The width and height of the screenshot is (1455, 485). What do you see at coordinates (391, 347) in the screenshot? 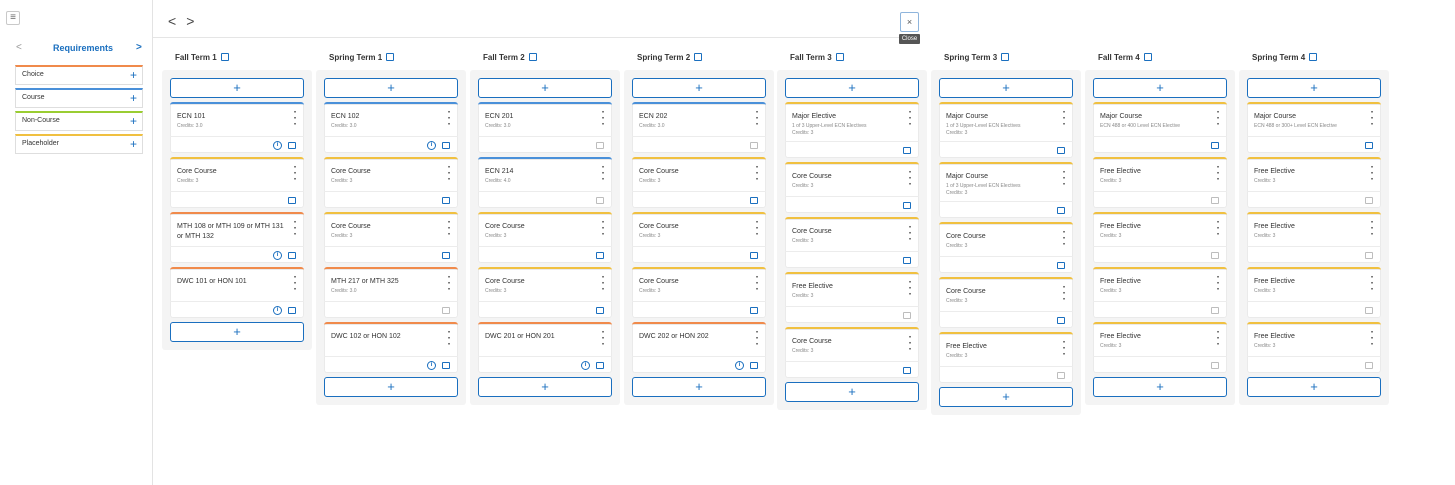
I see `course-card: DWC 102 or HON 102 · · · i` at bounding box center [391, 347].